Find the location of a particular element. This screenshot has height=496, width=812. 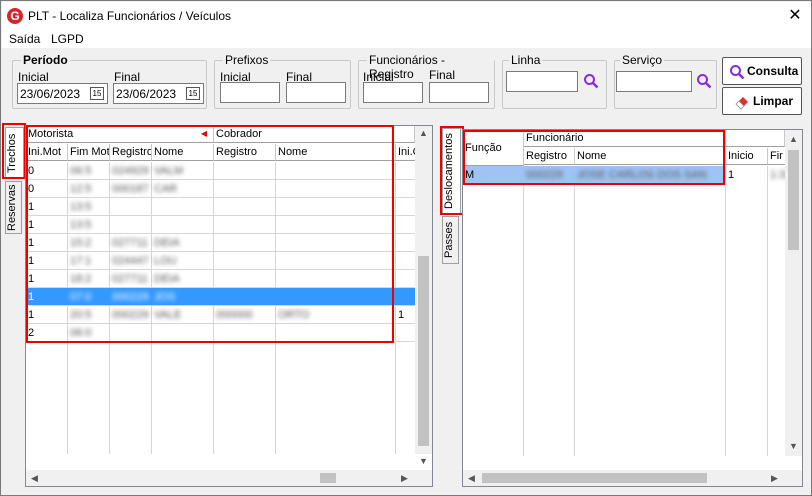

calendar-inicial-icon: 15 is located at coordinates (97, 93).